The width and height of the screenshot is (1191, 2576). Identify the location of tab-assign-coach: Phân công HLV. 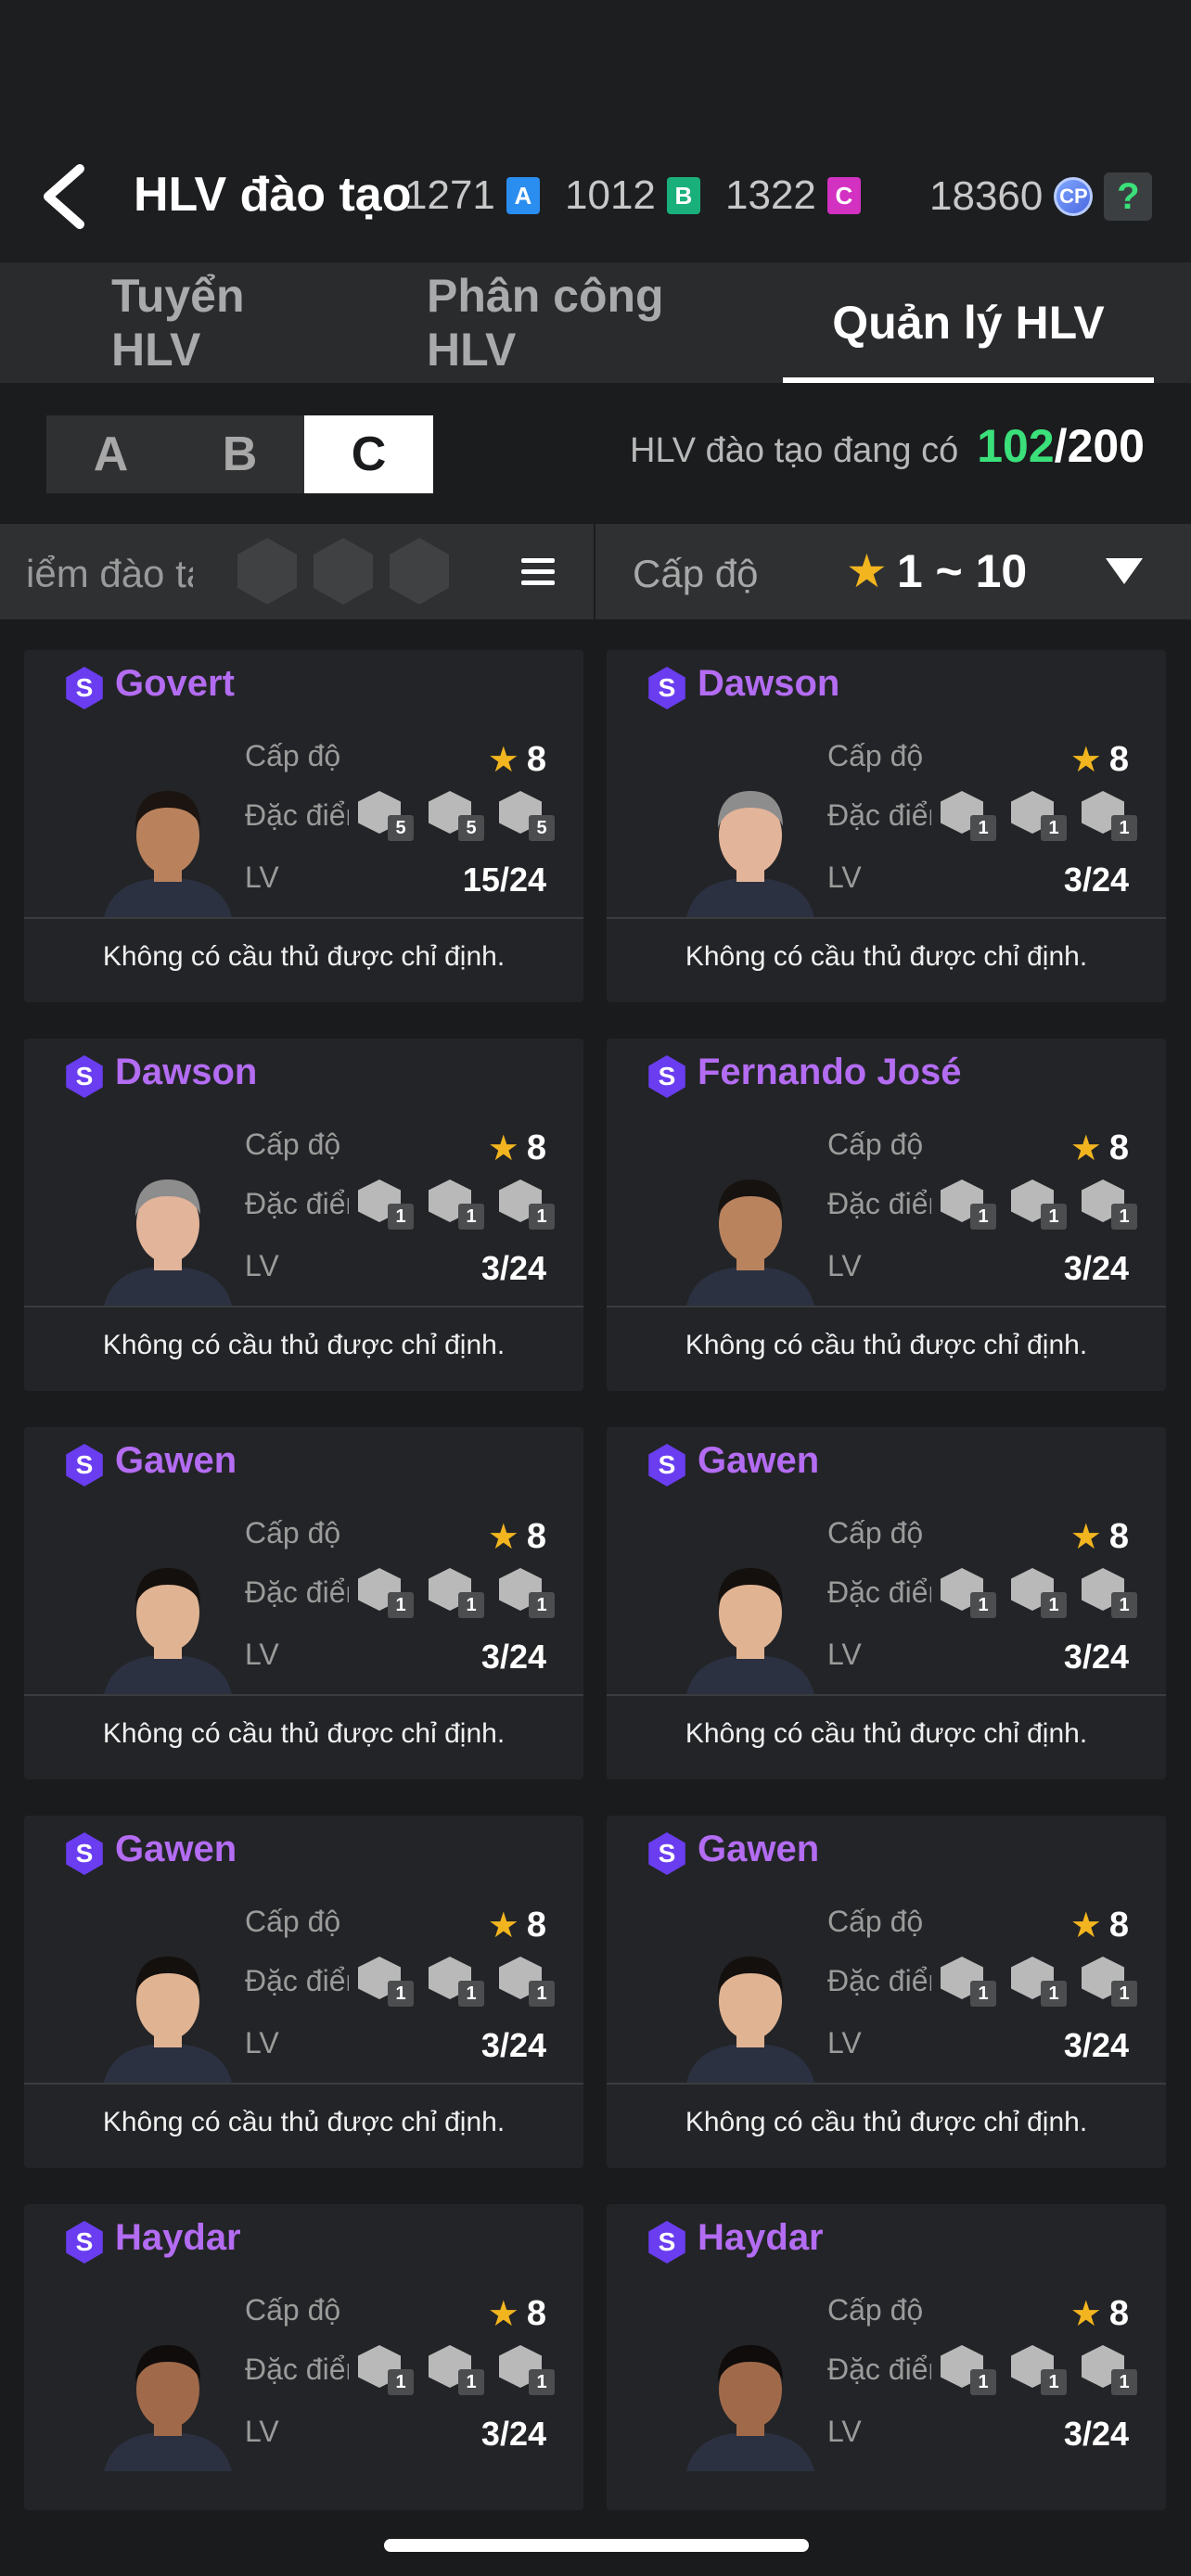
(594, 323).